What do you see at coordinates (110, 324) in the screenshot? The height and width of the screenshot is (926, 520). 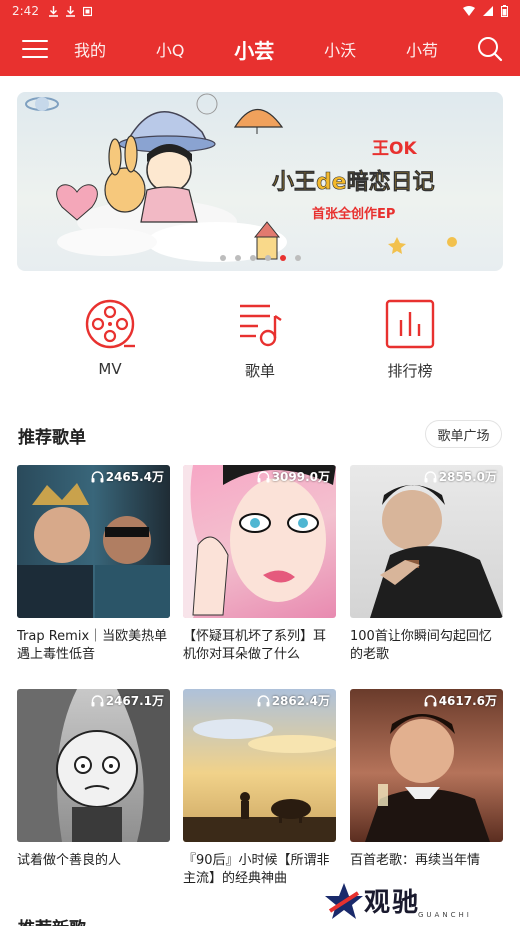 I see `film-reel-icon` at bounding box center [110, 324].